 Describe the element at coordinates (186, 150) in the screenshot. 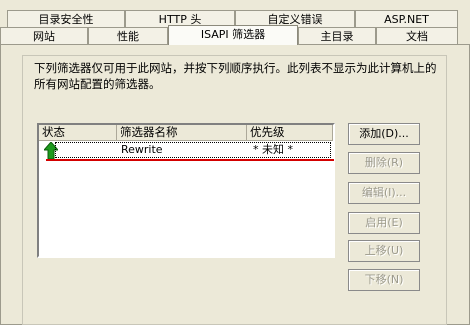

I see `table-row: Rewrite * 未知 *` at that location.